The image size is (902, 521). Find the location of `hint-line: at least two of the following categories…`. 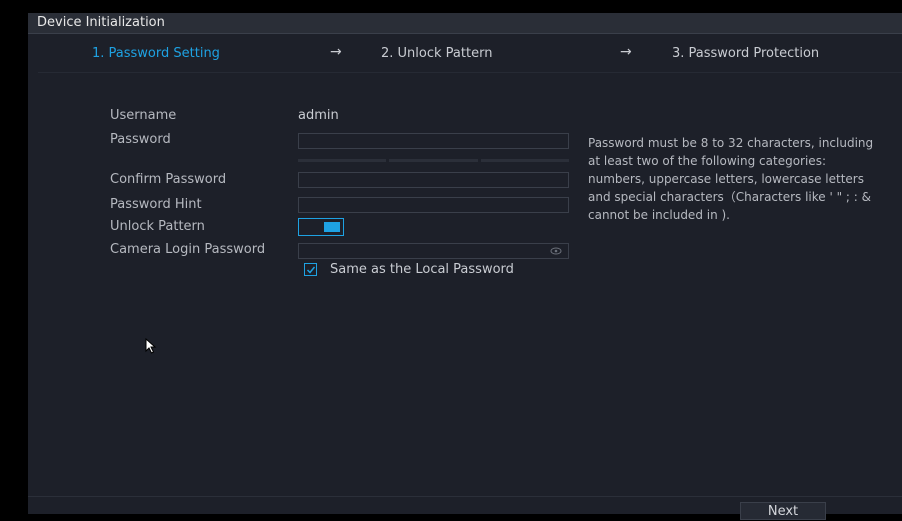

hint-line: at least two of the following categories… is located at coordinates (707, 161).